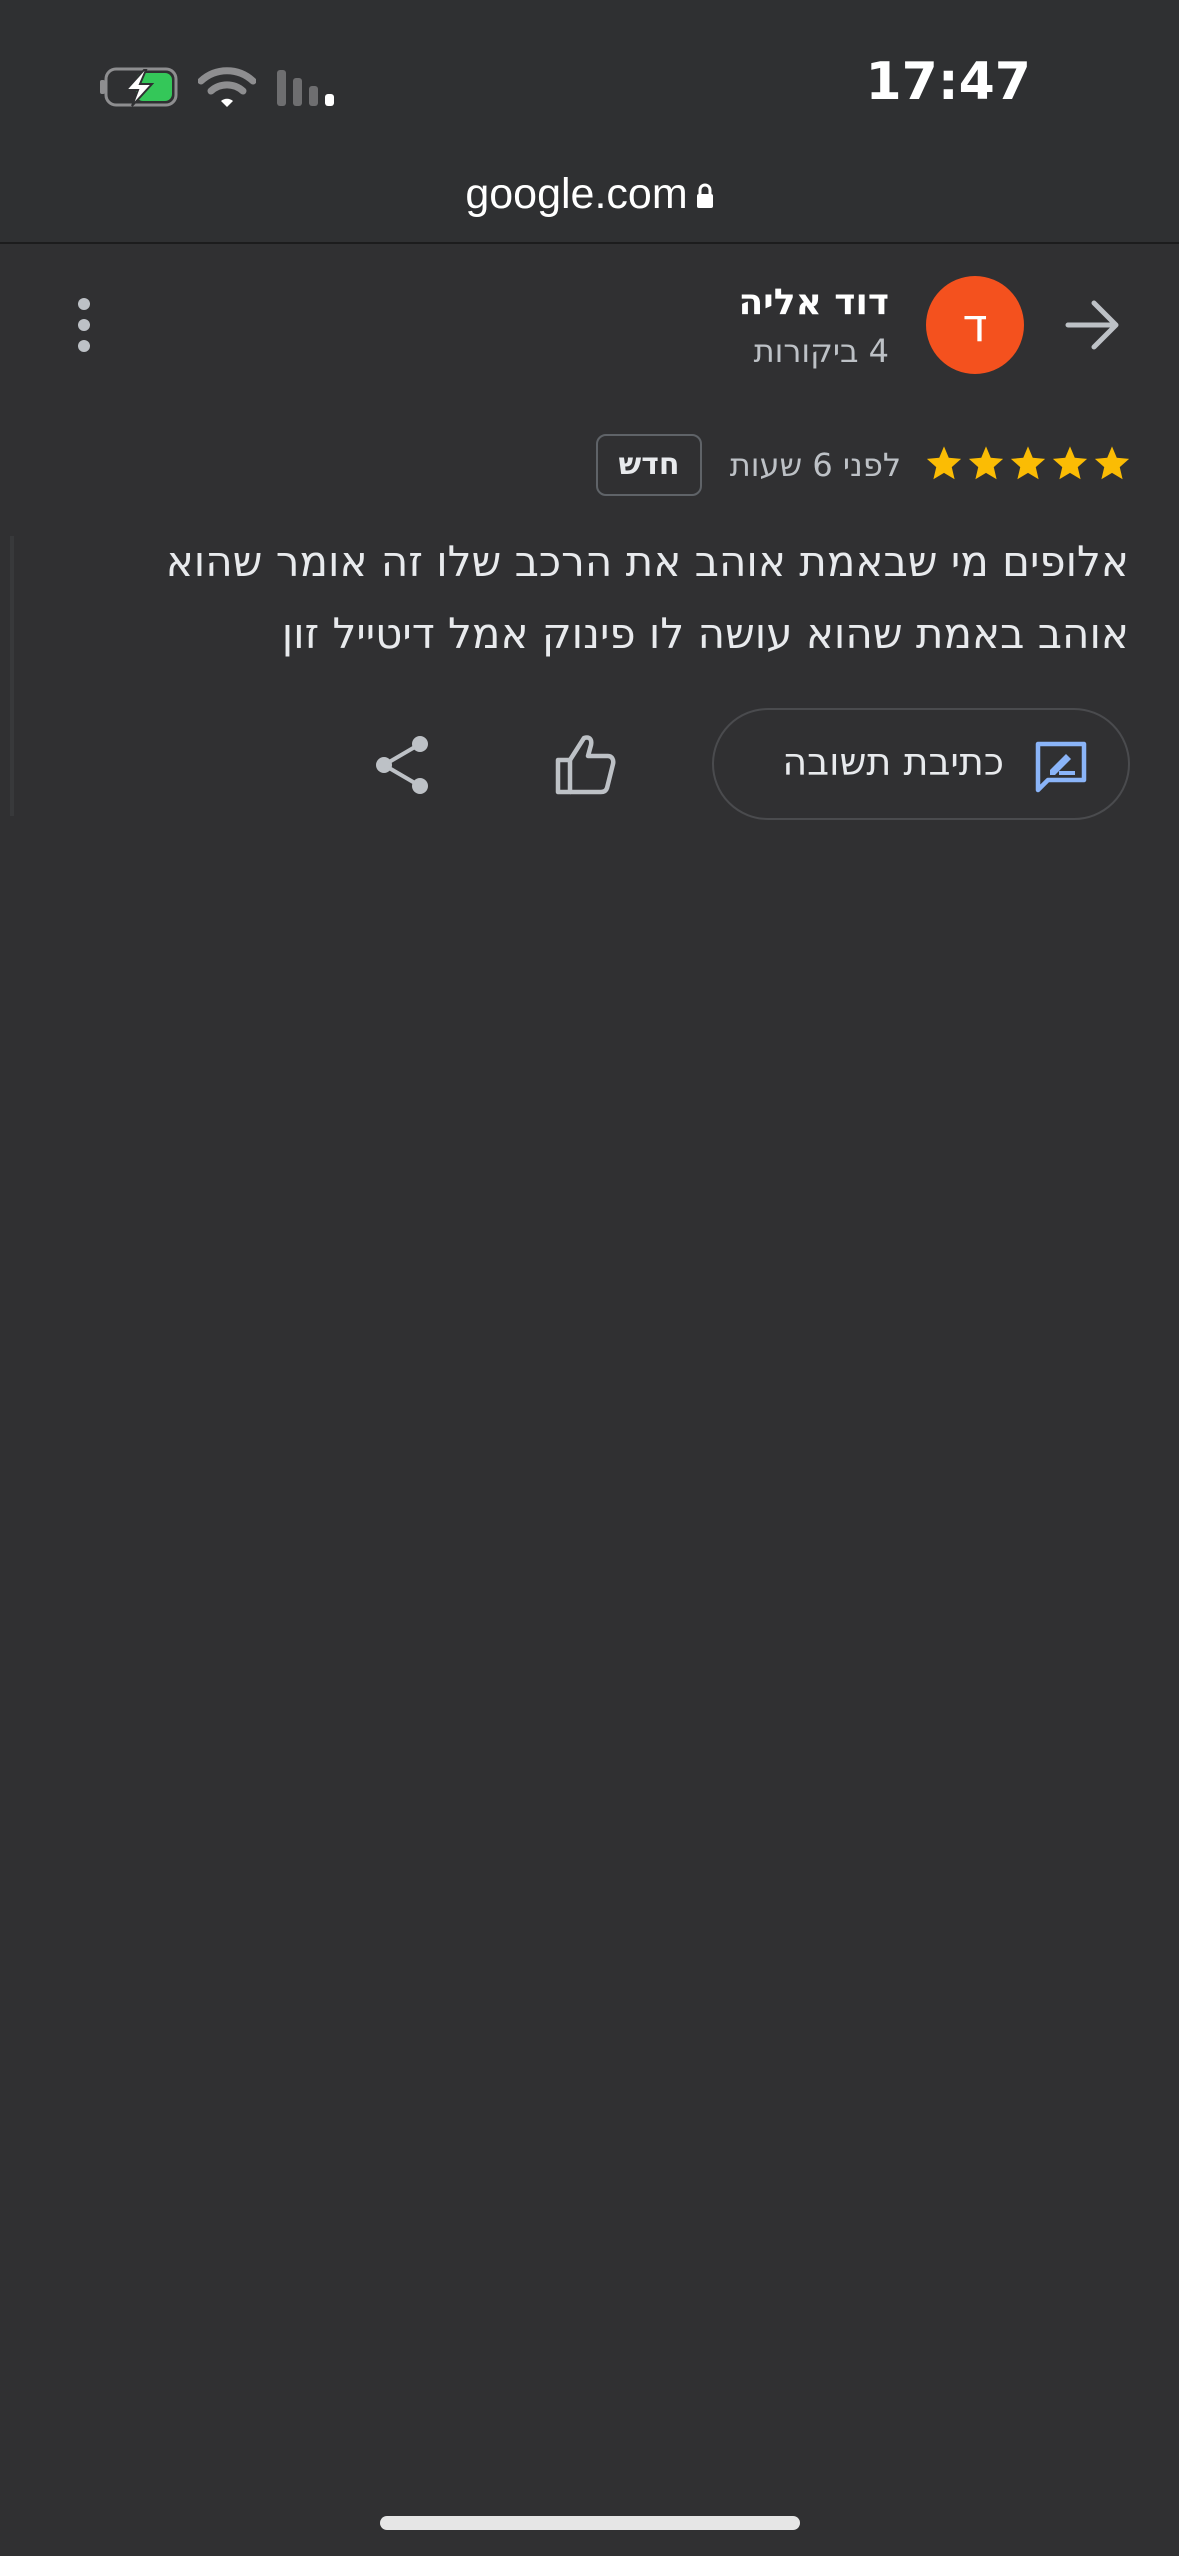 The height and width of the screenshot is (2556, 1179). I want to click on share-icon, so click(403, 765).